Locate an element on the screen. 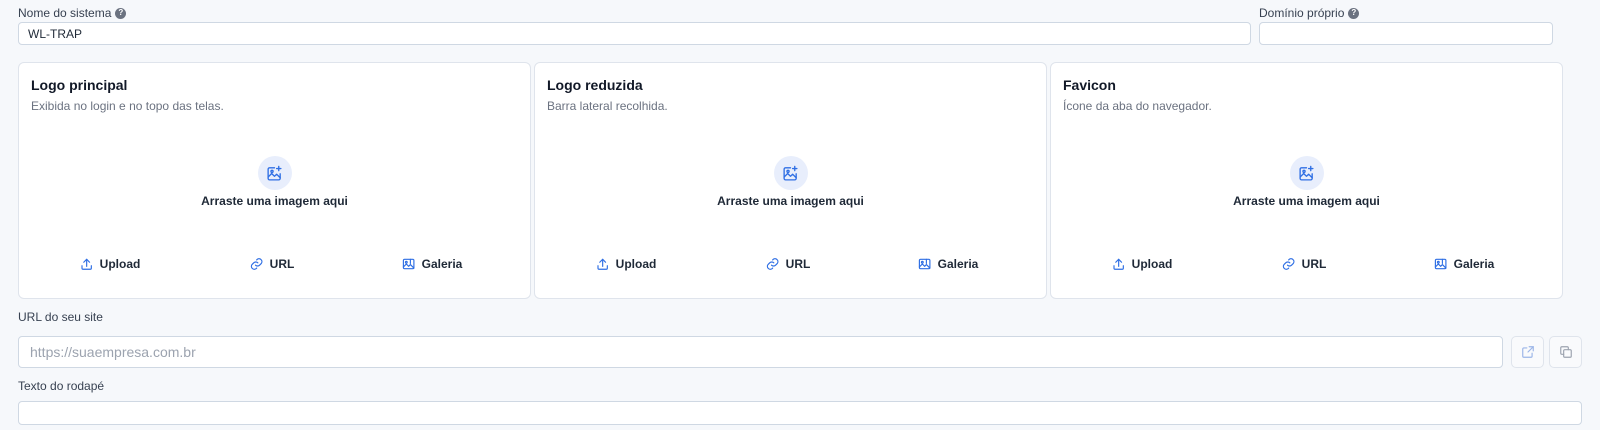 Image resolution: width=1600 pixels, height=430 pixels. card-title: Logo reduzida is located at coordinates (595, 85).